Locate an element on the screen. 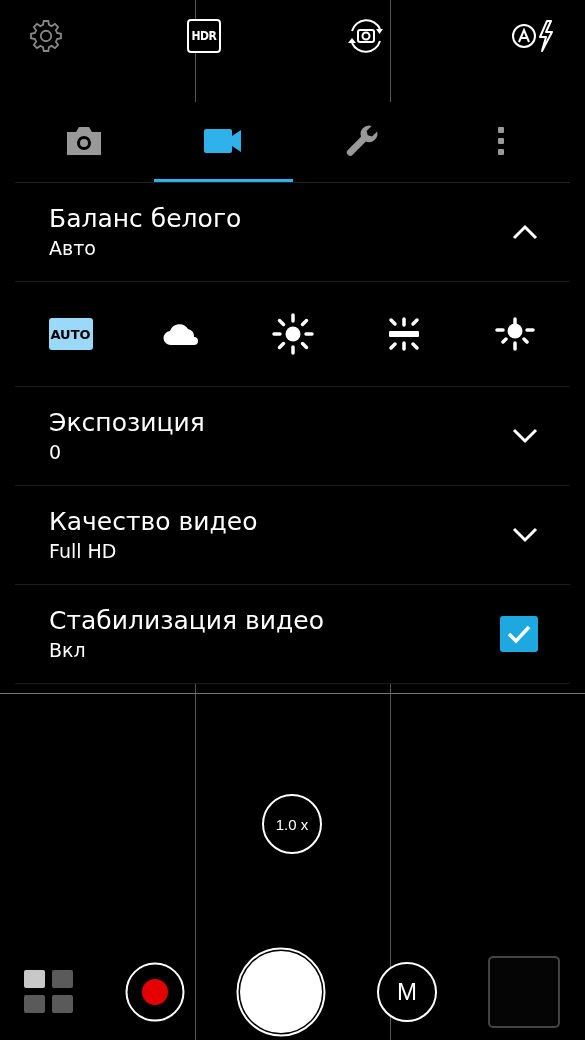 This screenshot has width=585, height=1040. cloud-icon is located at coordinates (181, 334).